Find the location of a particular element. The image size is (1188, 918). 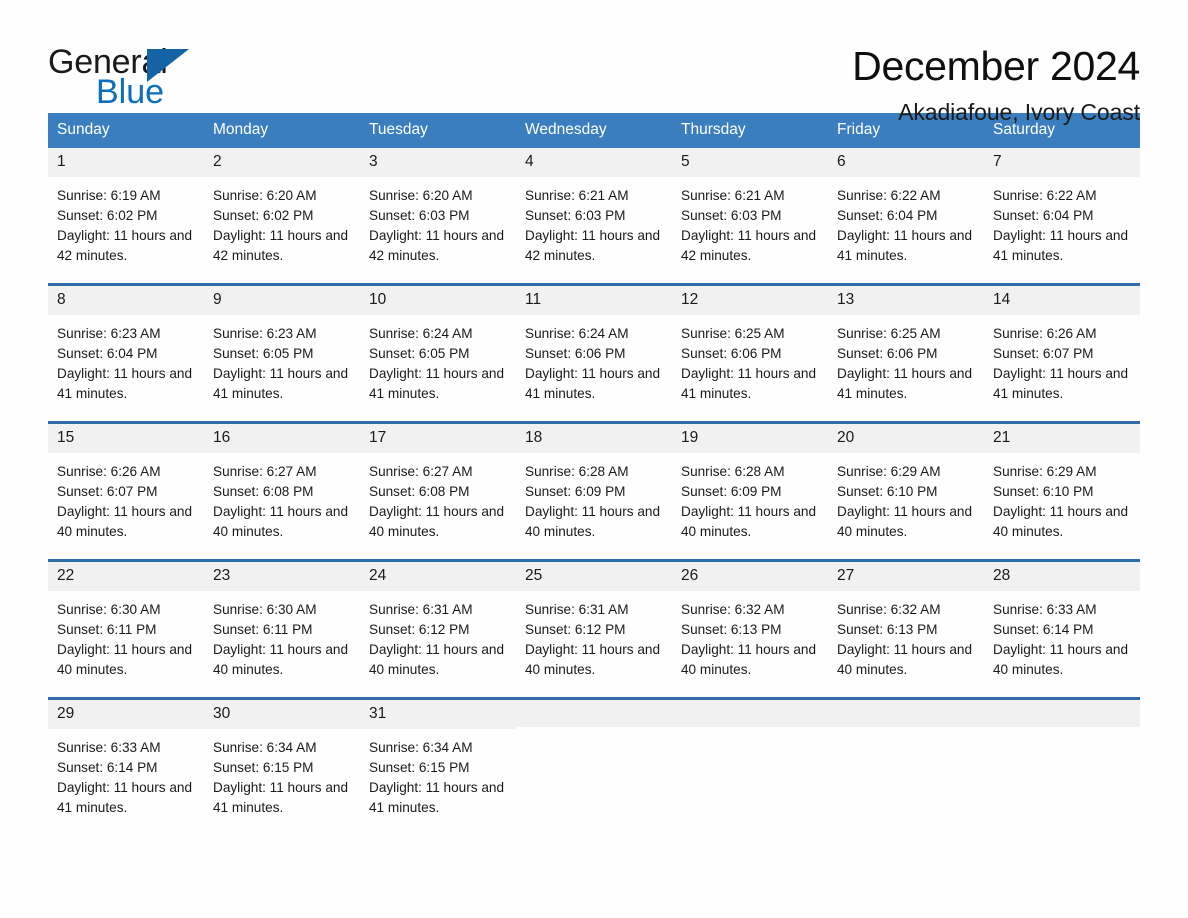

day-number-strip: 1 is located at coordinates (126, 162).